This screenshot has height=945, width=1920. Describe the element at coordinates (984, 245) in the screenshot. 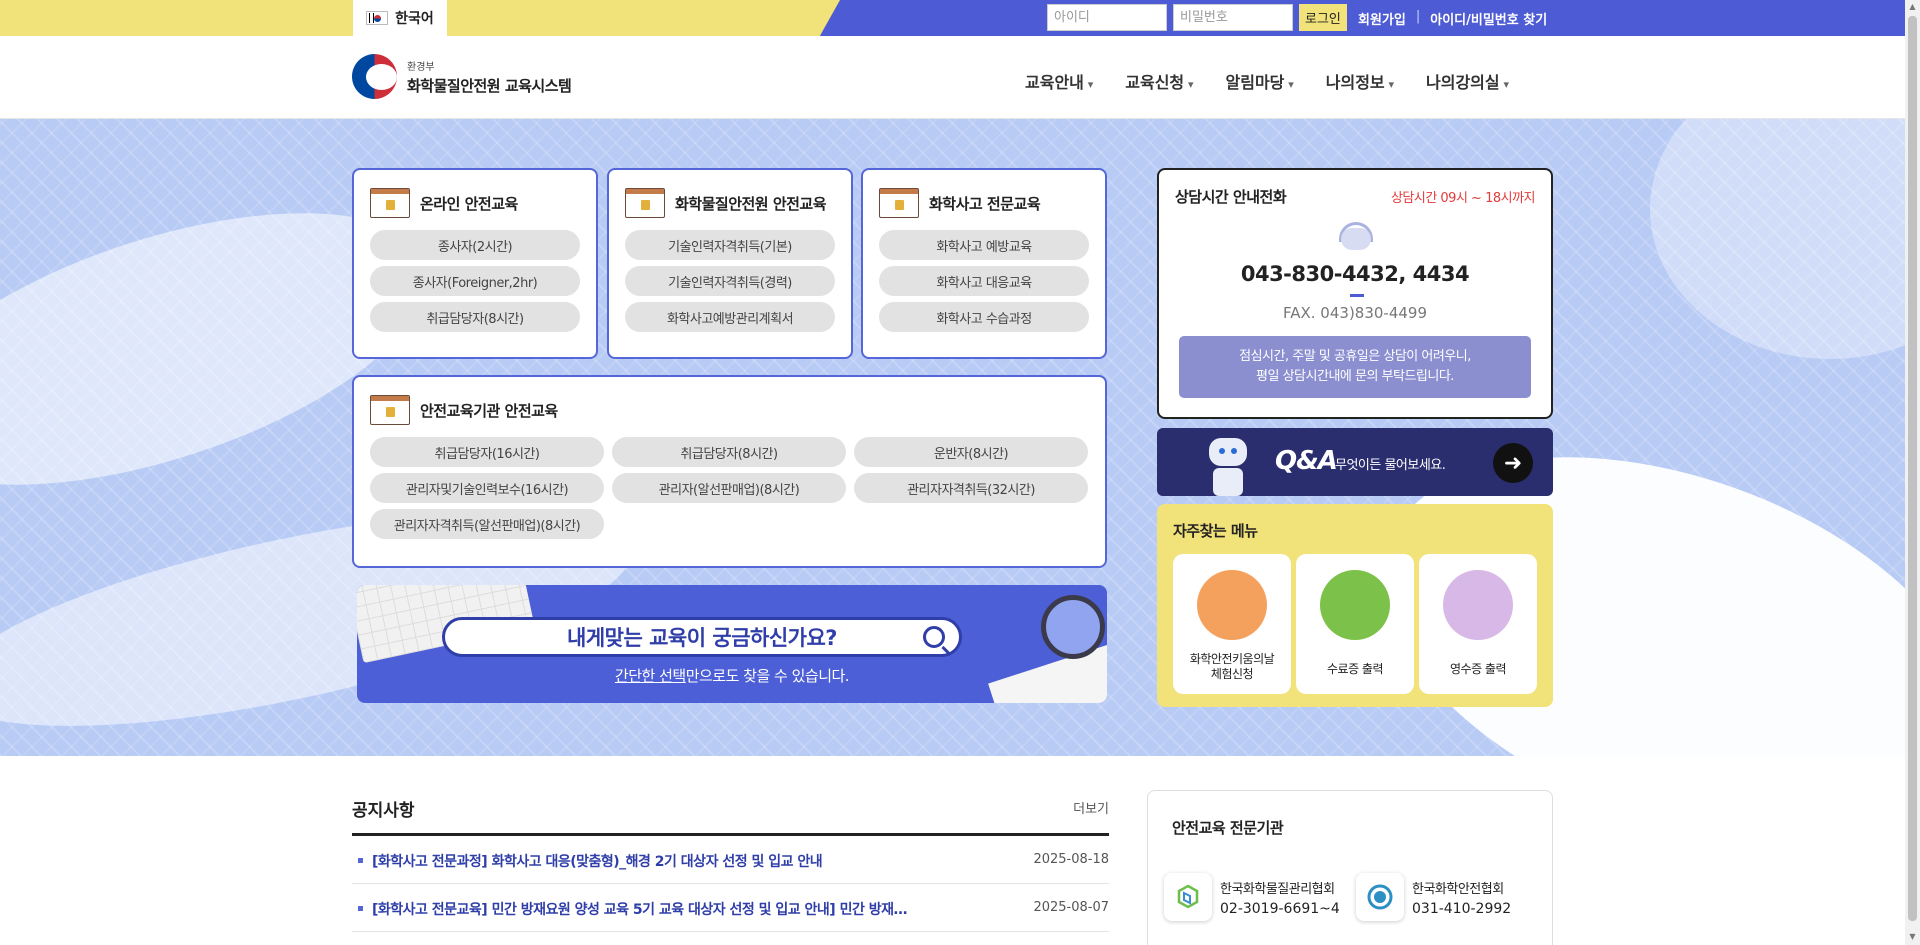

I see `course-button: 화학사고 예방교육` at that location.